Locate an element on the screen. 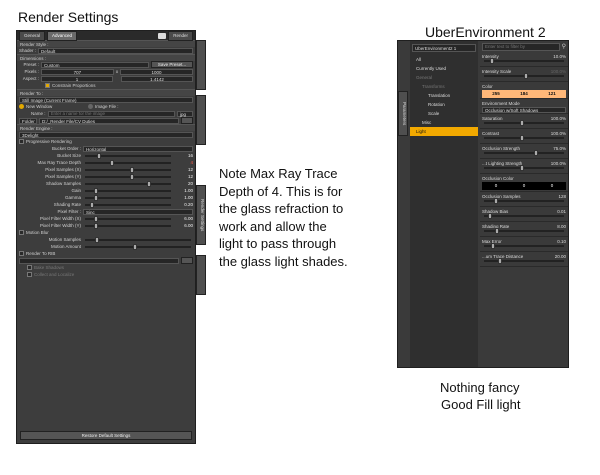  search-icon: ⚲ is located at coordinates (564, 46).